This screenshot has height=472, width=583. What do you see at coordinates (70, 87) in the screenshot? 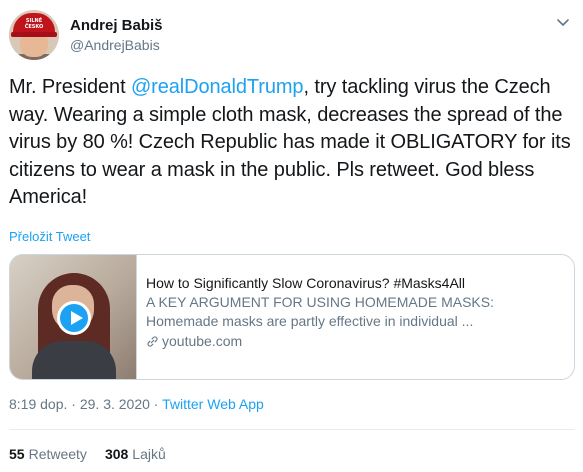
I see `tweet-text-before: Mr. President` at bounding box center [70, 87].